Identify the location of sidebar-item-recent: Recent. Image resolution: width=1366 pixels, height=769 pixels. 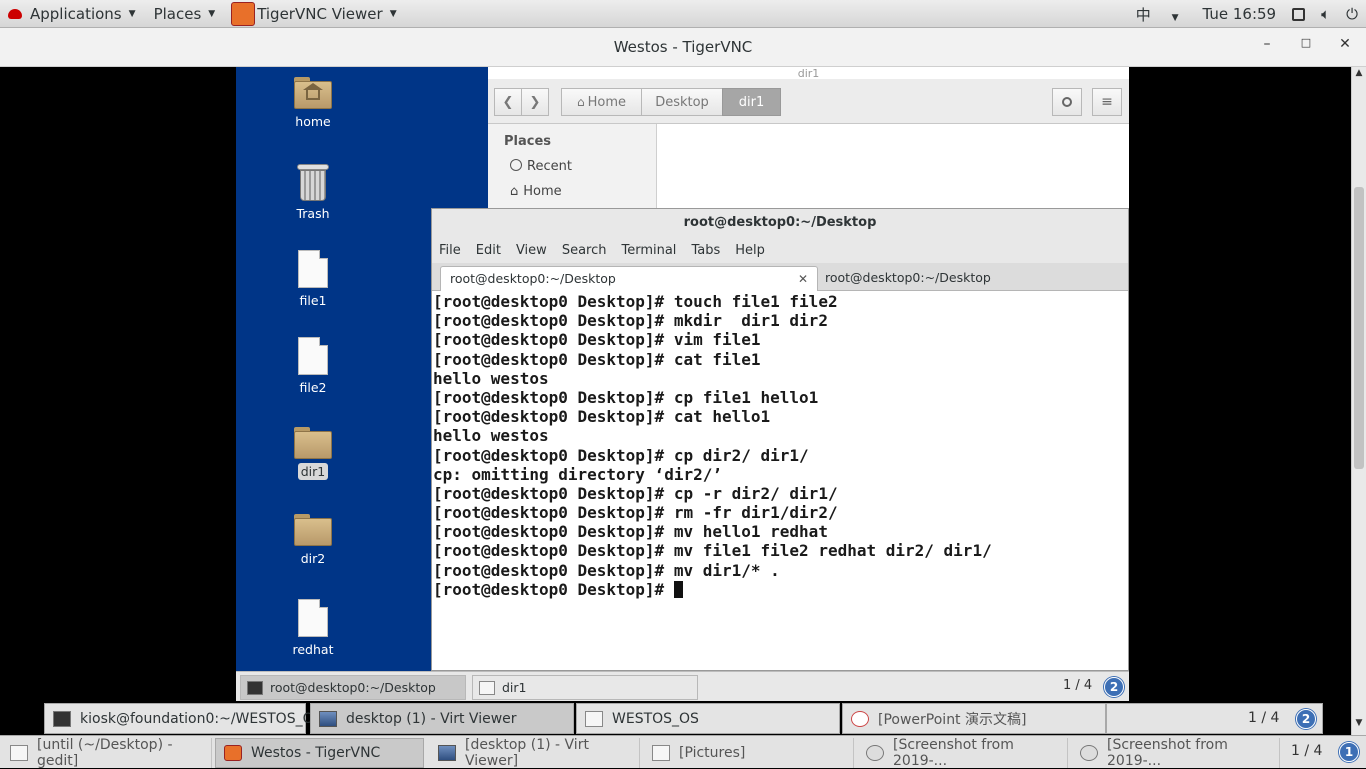
(541, 166).